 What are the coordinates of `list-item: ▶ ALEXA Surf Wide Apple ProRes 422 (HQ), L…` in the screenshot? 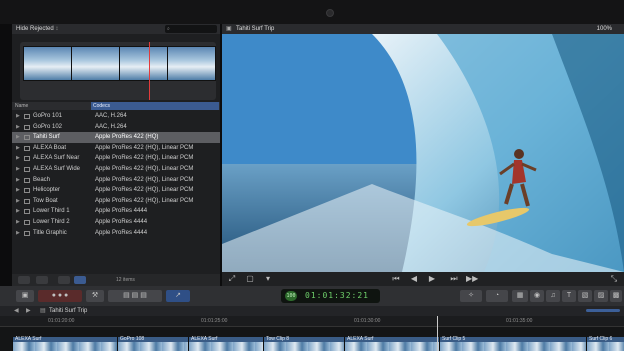 It's located at (116, 169).